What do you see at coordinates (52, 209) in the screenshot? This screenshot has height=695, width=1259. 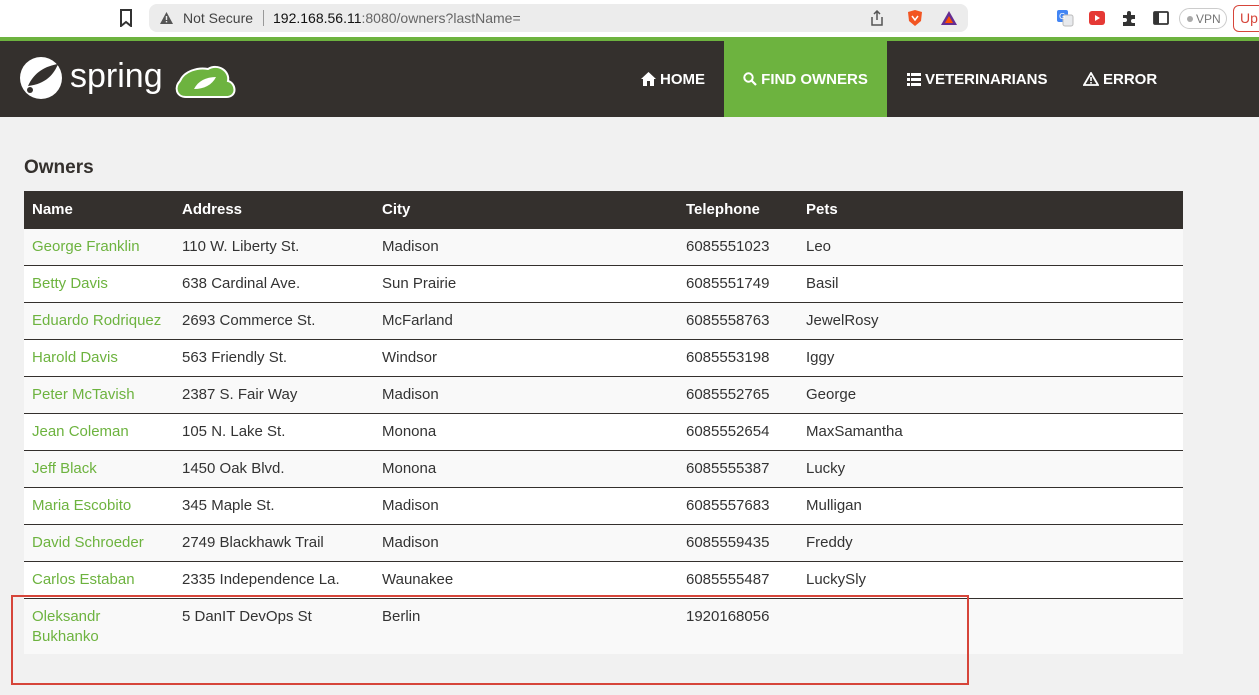 I see `column-header-name: Name` at bounding box center [52, 209].